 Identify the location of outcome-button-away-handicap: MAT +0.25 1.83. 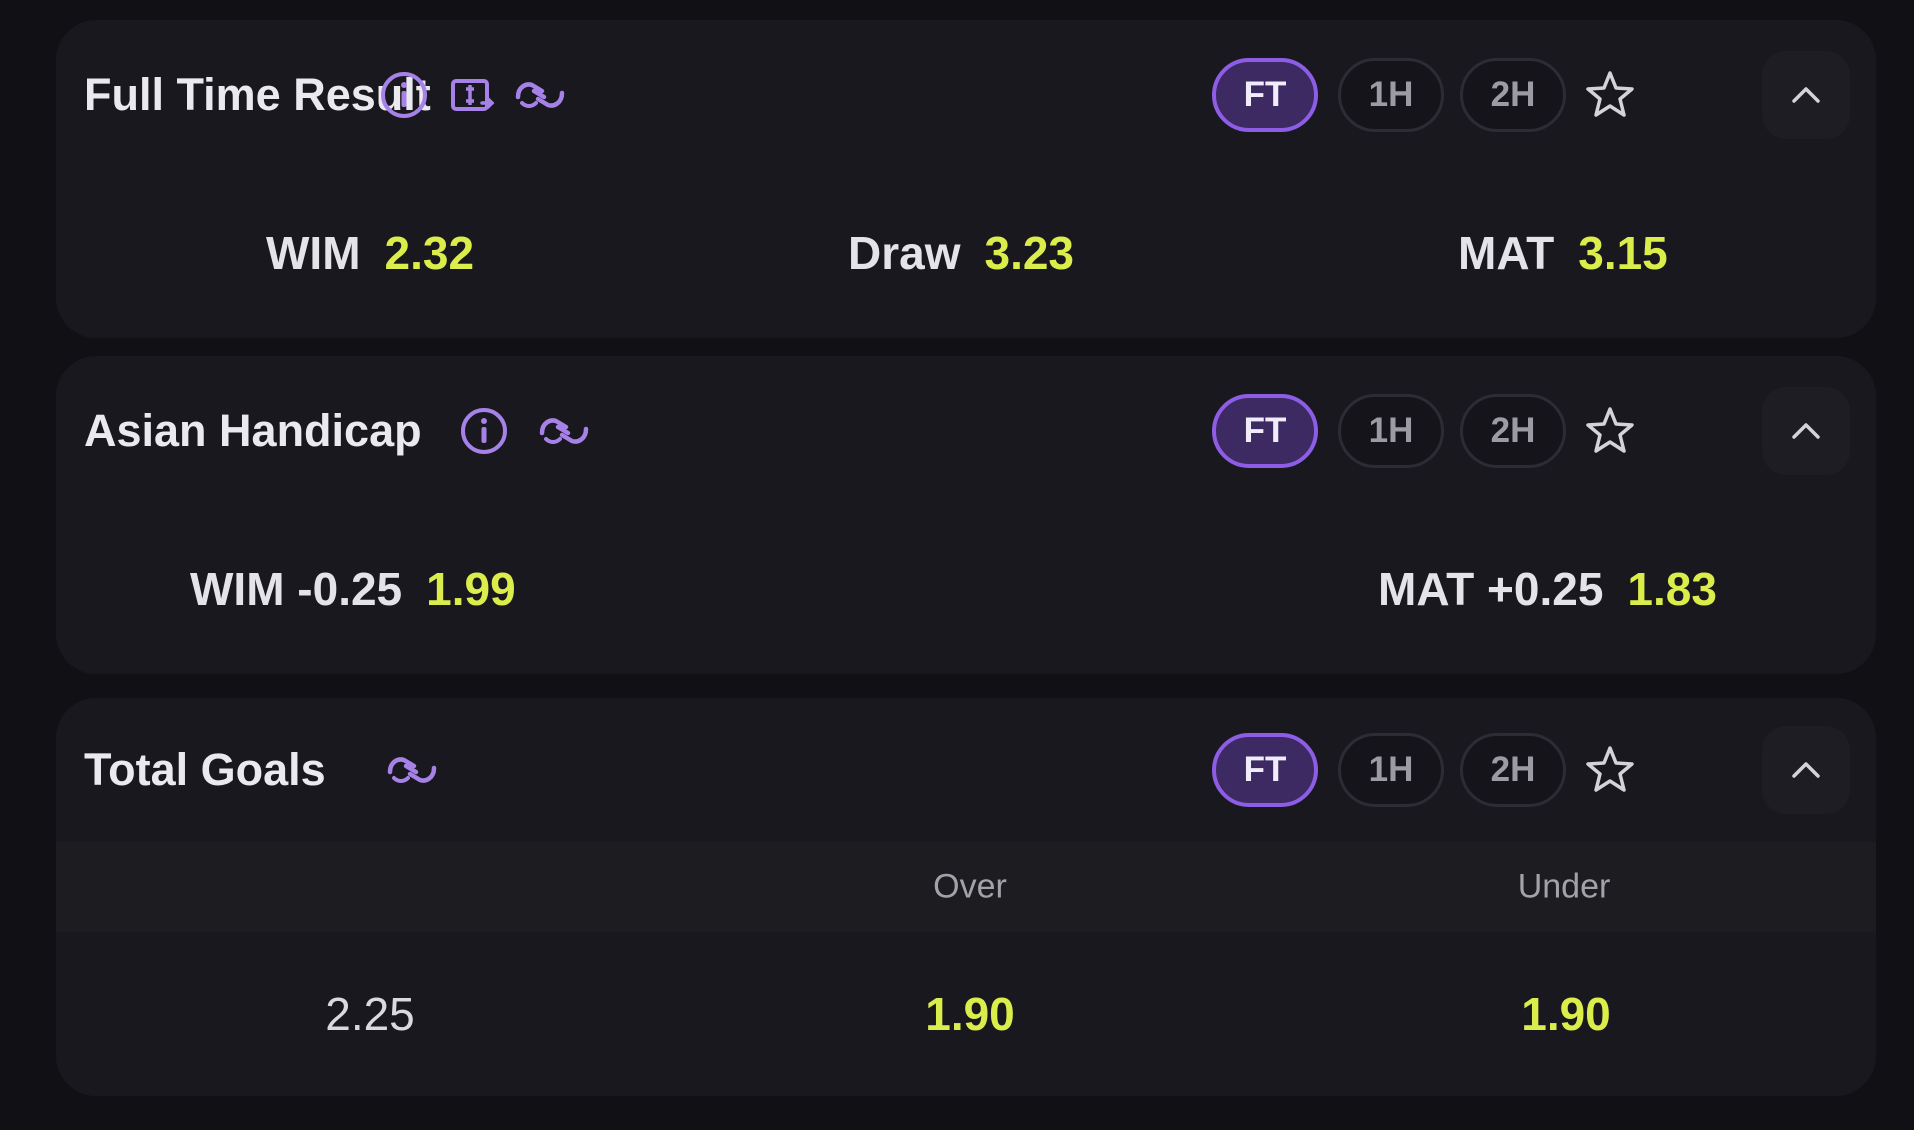
(1547, 589).